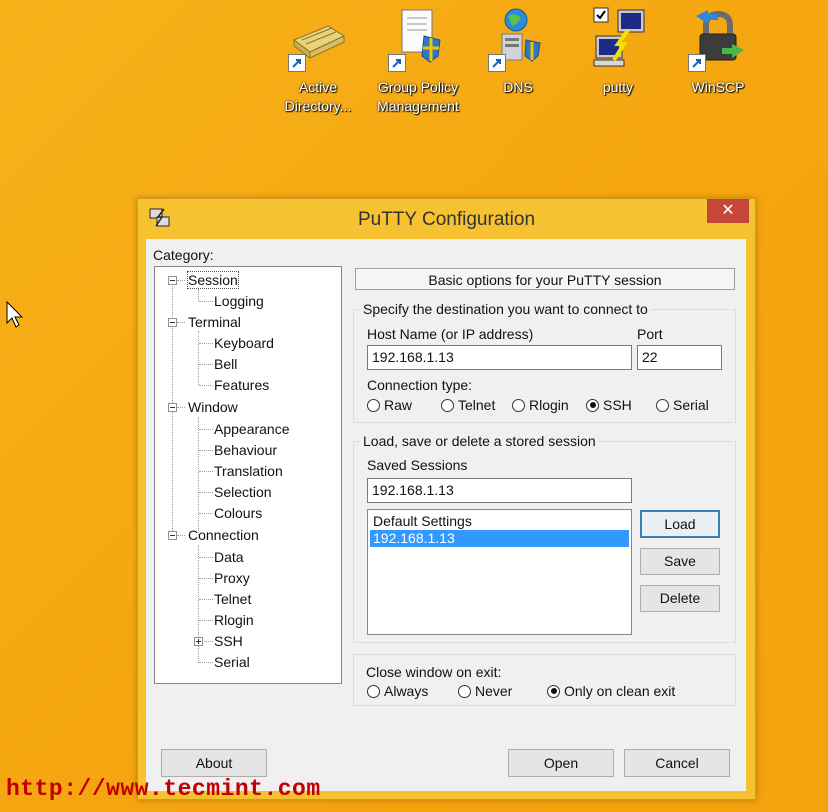  Describe the element at coordinates (650, 334) in the screenshot. I see `port-label: Port` at that location.